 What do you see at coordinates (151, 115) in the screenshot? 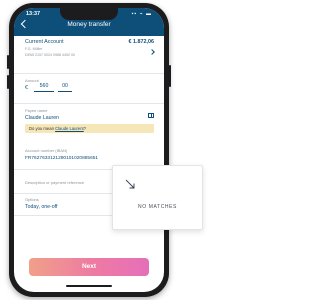
I see `address-book-icon` at bounding box center [151, 115].